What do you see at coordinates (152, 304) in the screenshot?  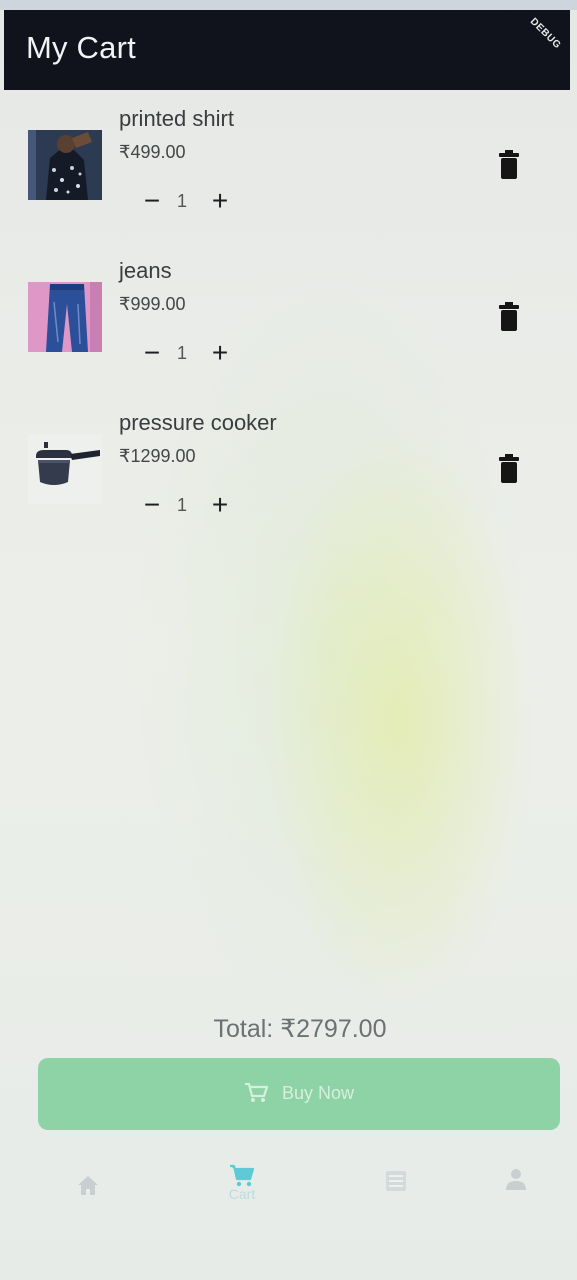 I see `product-price: ₹999.00` at bounding box center [152, 304].